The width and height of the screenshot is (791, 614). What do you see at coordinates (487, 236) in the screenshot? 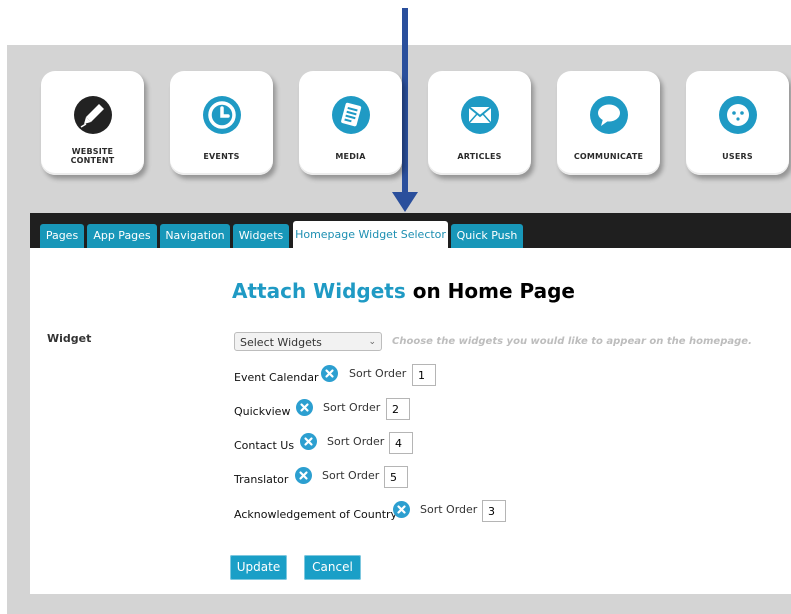
I see `tab-quick-push: Quick Push` at bounding box center [487, 236].